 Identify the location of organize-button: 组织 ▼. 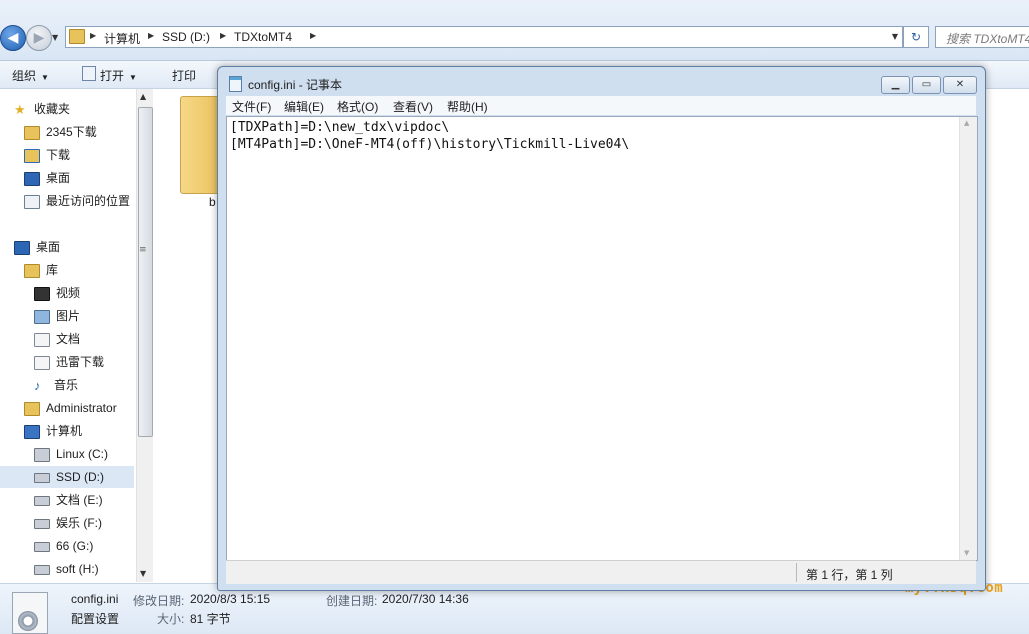
(30, 75).